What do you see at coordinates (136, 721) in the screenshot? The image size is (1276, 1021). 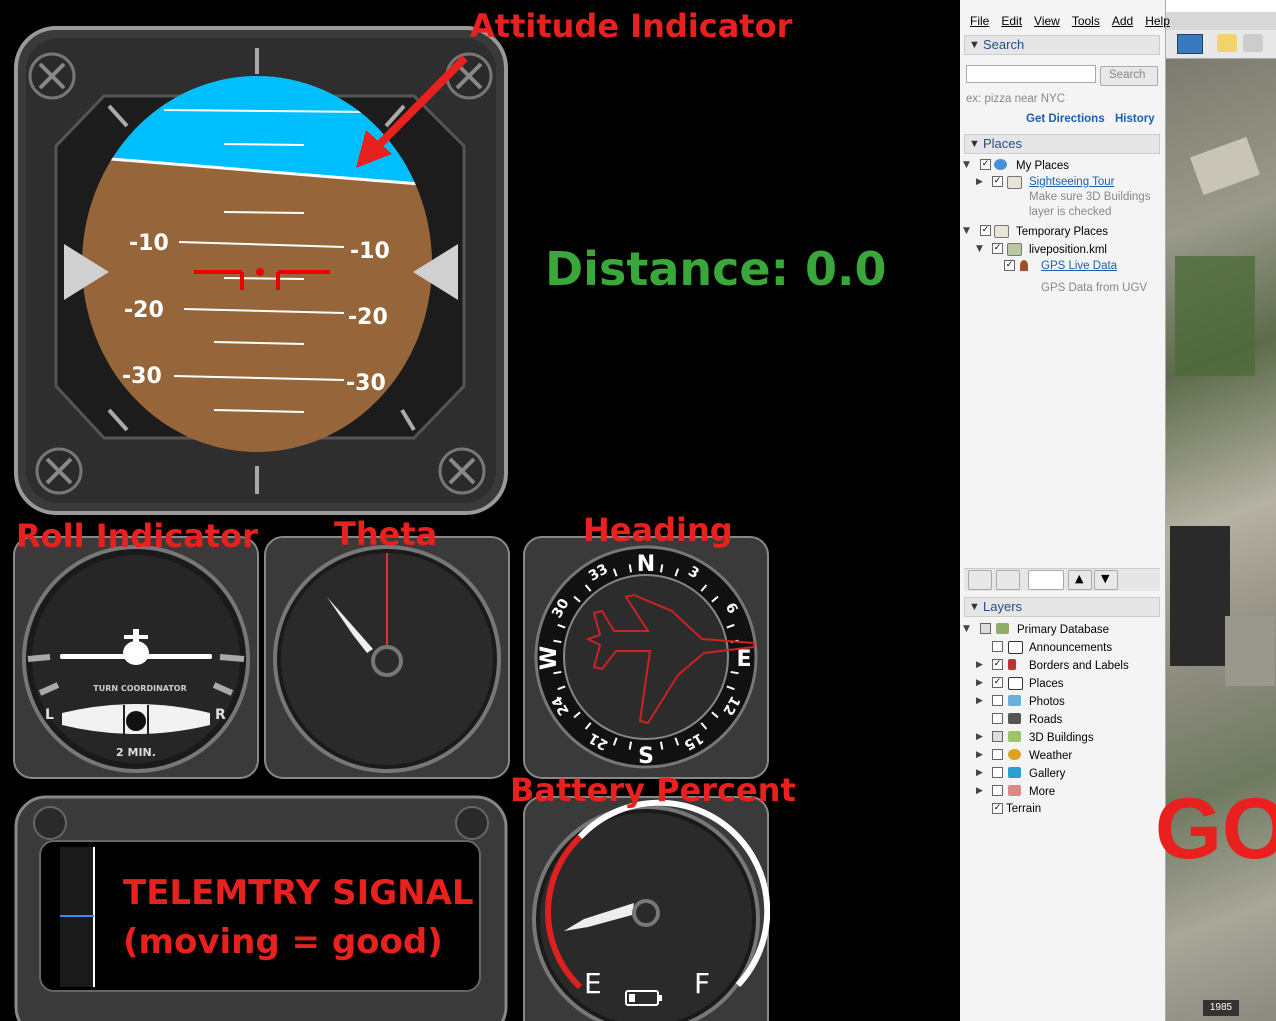 I see `slip-ball` at bounding box center [136, 721].